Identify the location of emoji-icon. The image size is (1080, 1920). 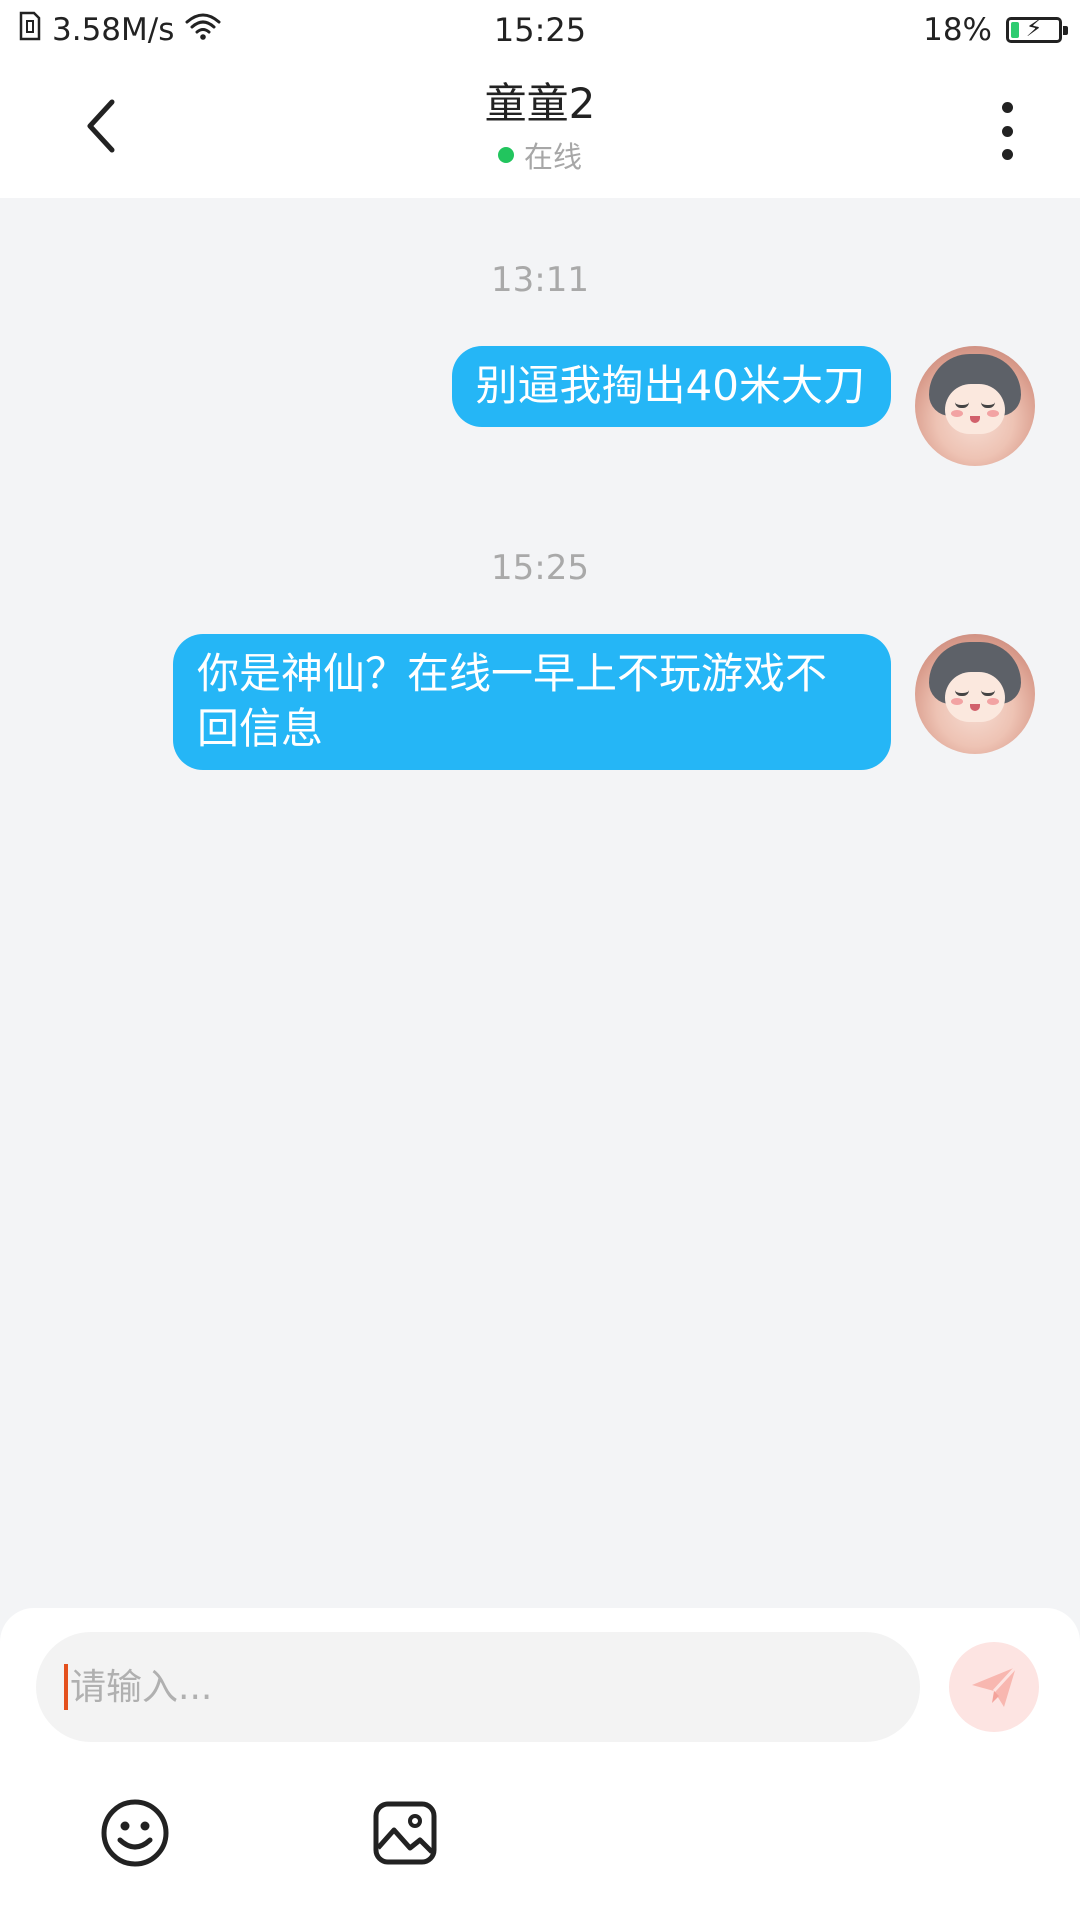
(135, 1833).